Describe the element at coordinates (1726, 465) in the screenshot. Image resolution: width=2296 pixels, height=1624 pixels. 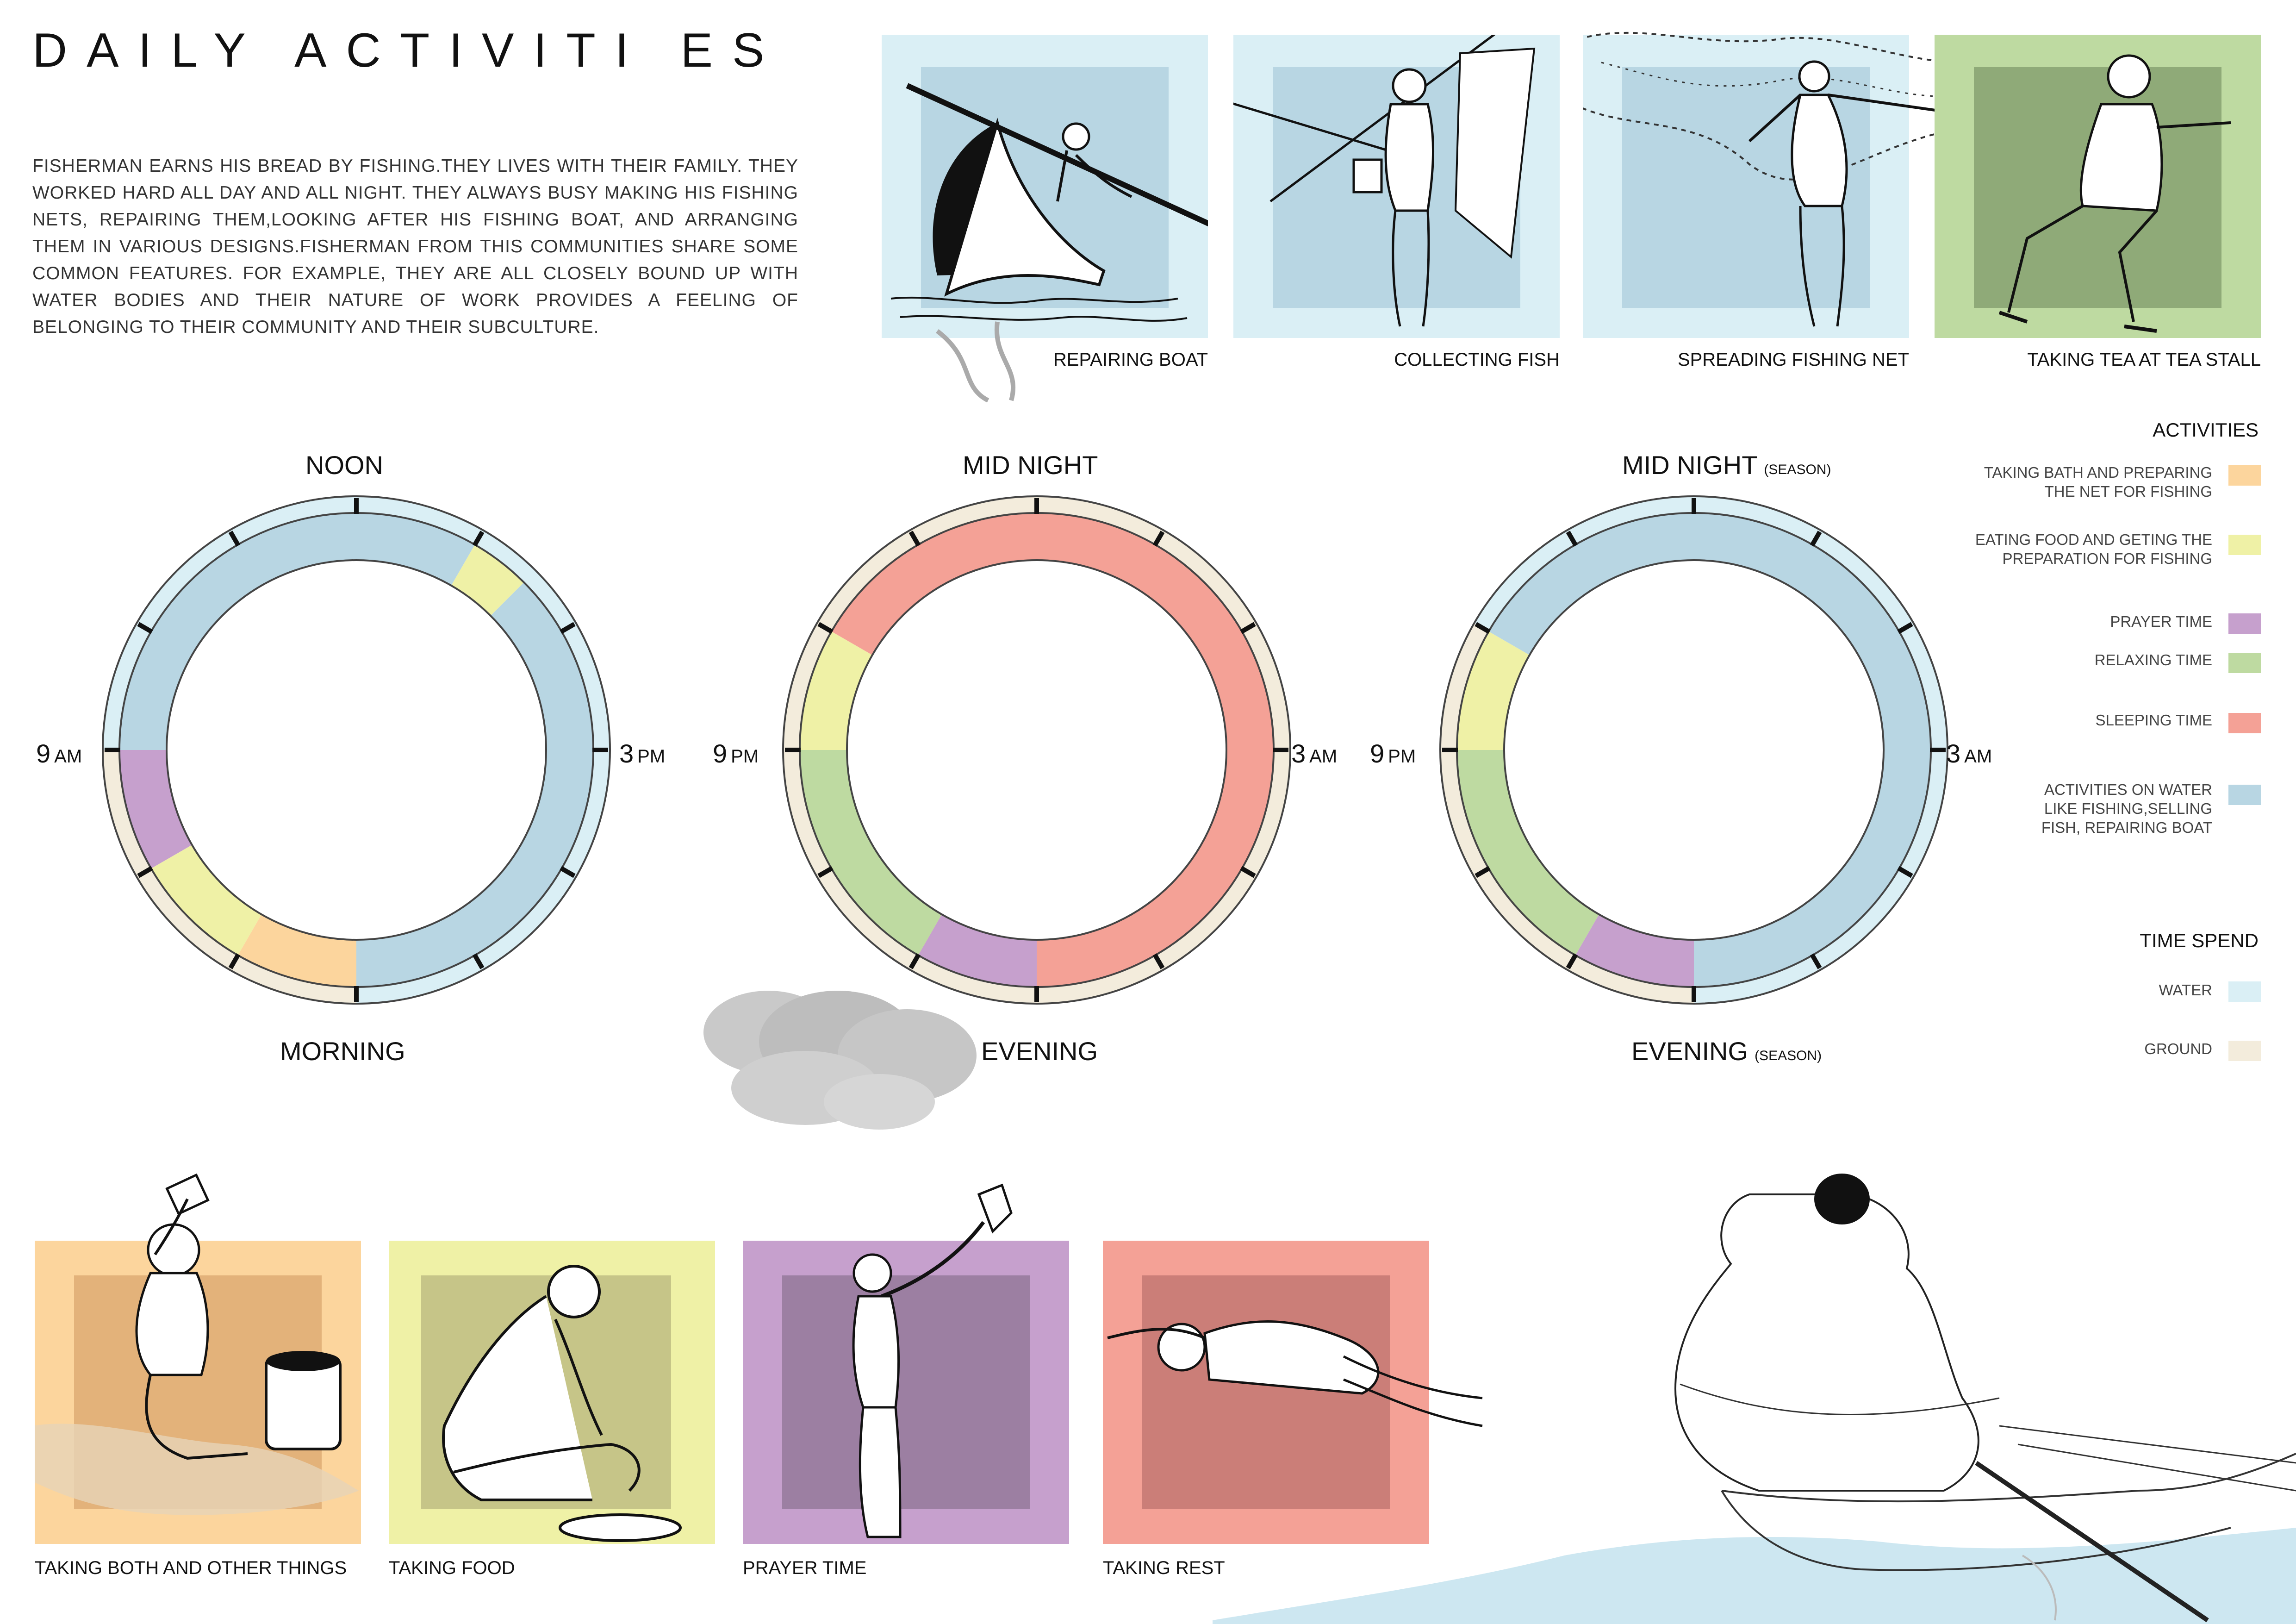
I see `clock-3-top-label: MID NIGHT (SEASON)` at that location.